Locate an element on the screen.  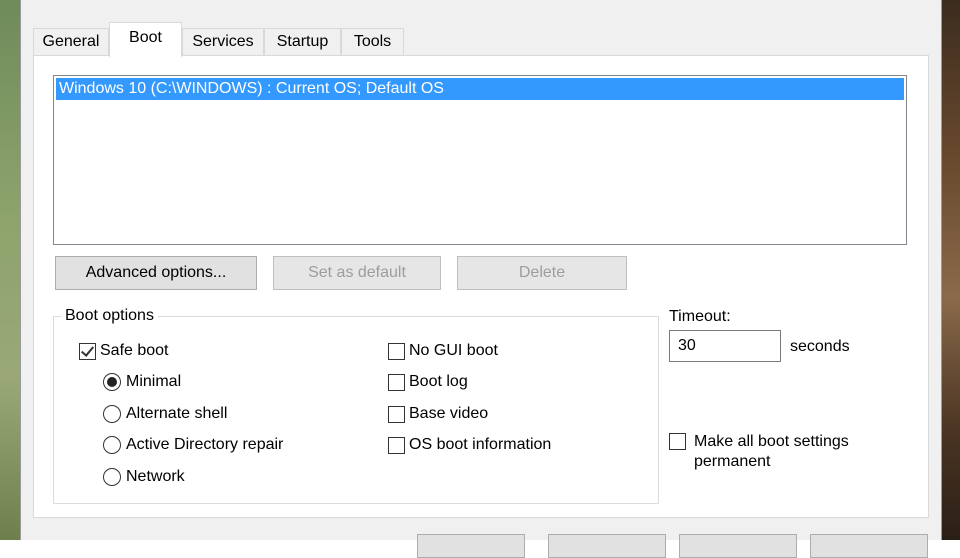
checkbox-checked-icon is located at coordinates (87, 351).